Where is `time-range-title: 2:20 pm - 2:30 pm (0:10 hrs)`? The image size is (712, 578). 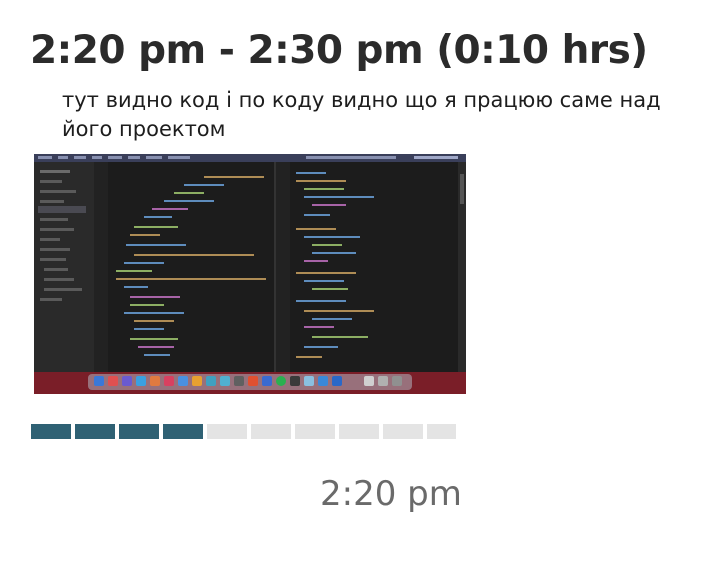
time-range-title: 2:20 pm - 2:30 pm (0:10 hrs) is located at coordinates (339, 50).